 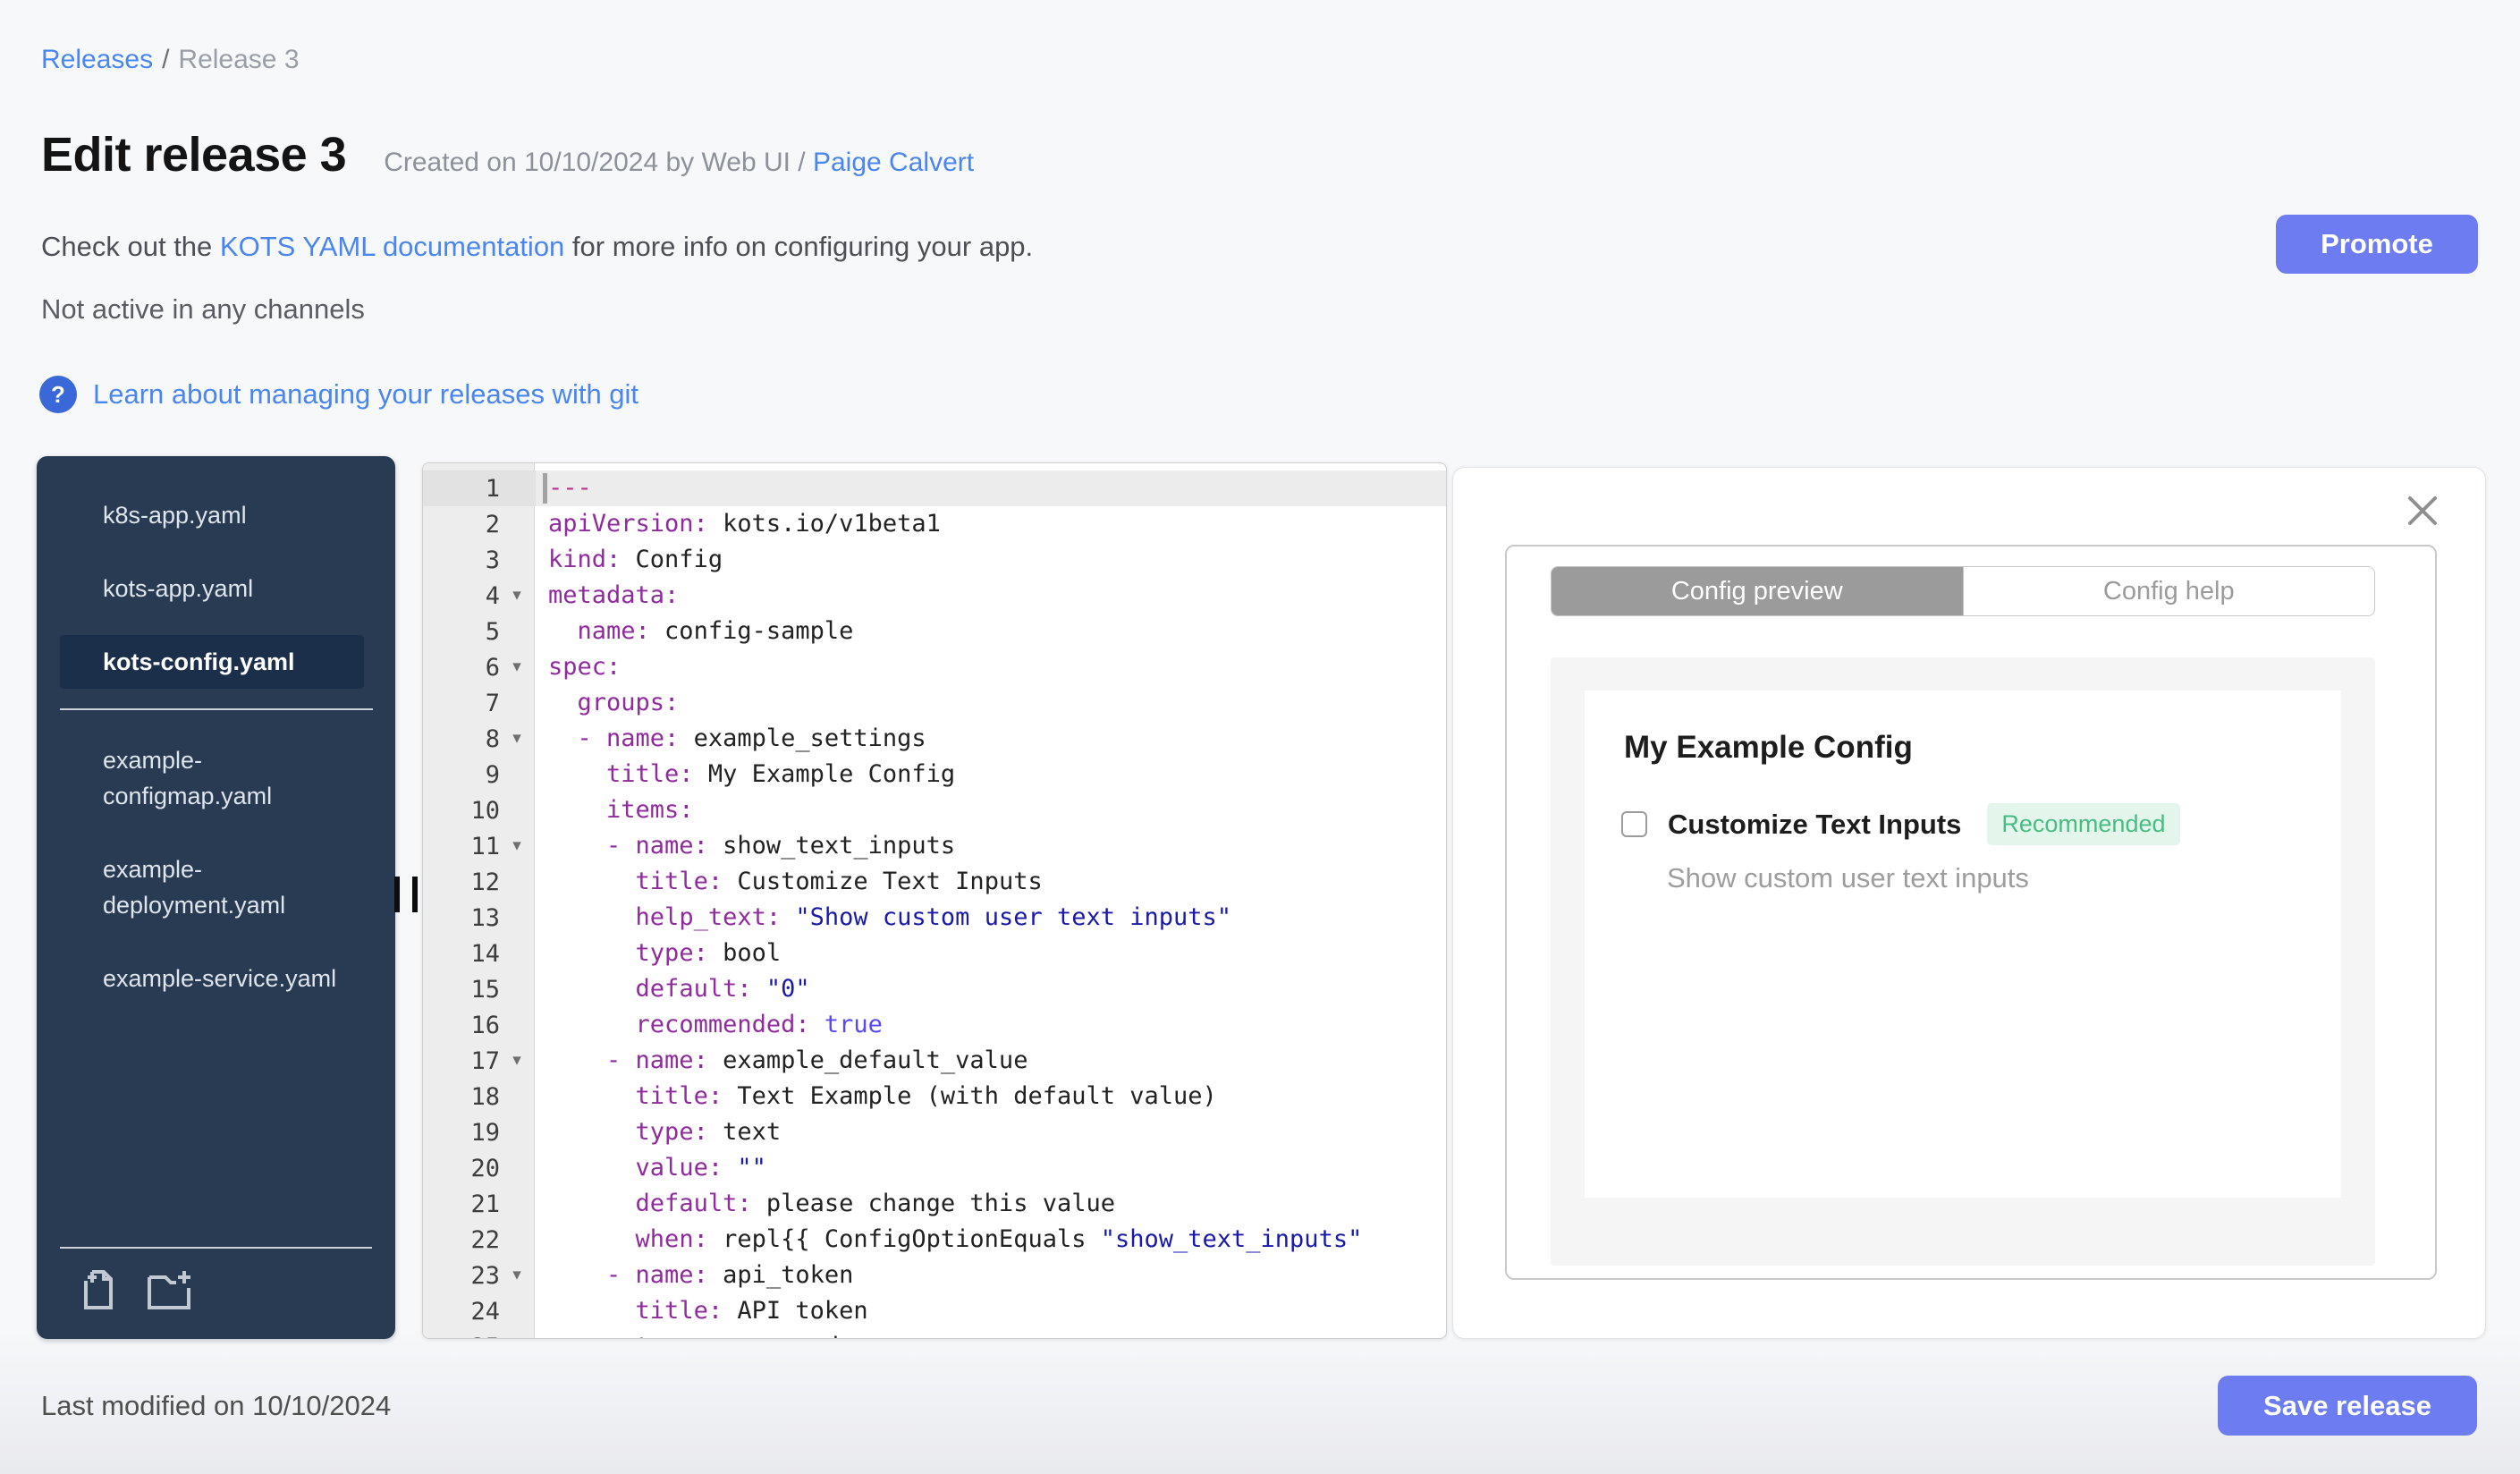 I want to click on sidebar-file-k8s-app.yaml: k8s-app.yaml, so click(x=212, y=515).